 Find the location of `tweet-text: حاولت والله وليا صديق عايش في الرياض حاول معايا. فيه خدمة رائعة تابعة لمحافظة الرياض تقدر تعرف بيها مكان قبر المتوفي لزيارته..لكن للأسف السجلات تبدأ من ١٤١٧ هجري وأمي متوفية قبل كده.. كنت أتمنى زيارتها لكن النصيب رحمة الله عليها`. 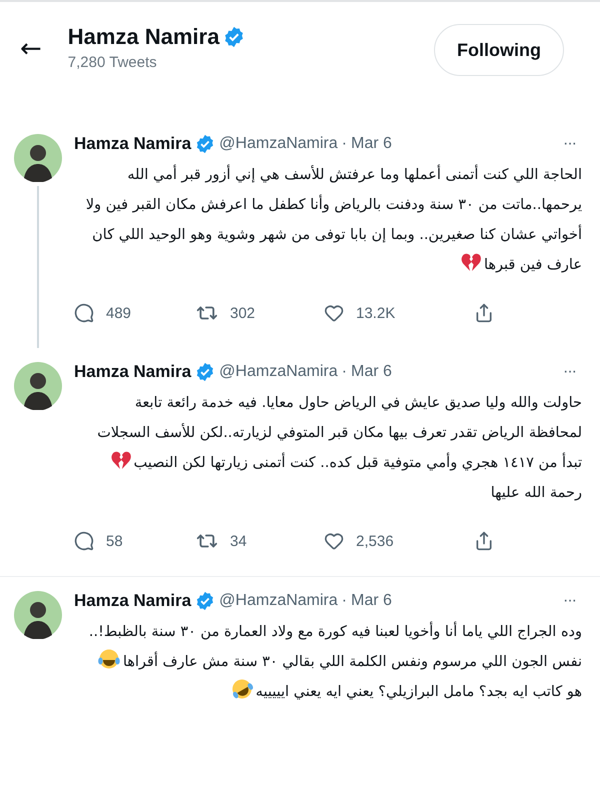

tweet-text: حاولت والله وليا صديق عايش في الرياض حاول معايا. فيه خدمة رائعة تابعة لمحافظة الرياض تقدر تعرف بيها مكان قبر المتوفي لزيارته..لكن للأسف السجلات تبدأ من ١٤١٧ هجري وأمي متوفية قبل كده.. كنت أتمنى زيارتها لكن النصيب رحمة الله عليها is located at coordinates (339, 448).